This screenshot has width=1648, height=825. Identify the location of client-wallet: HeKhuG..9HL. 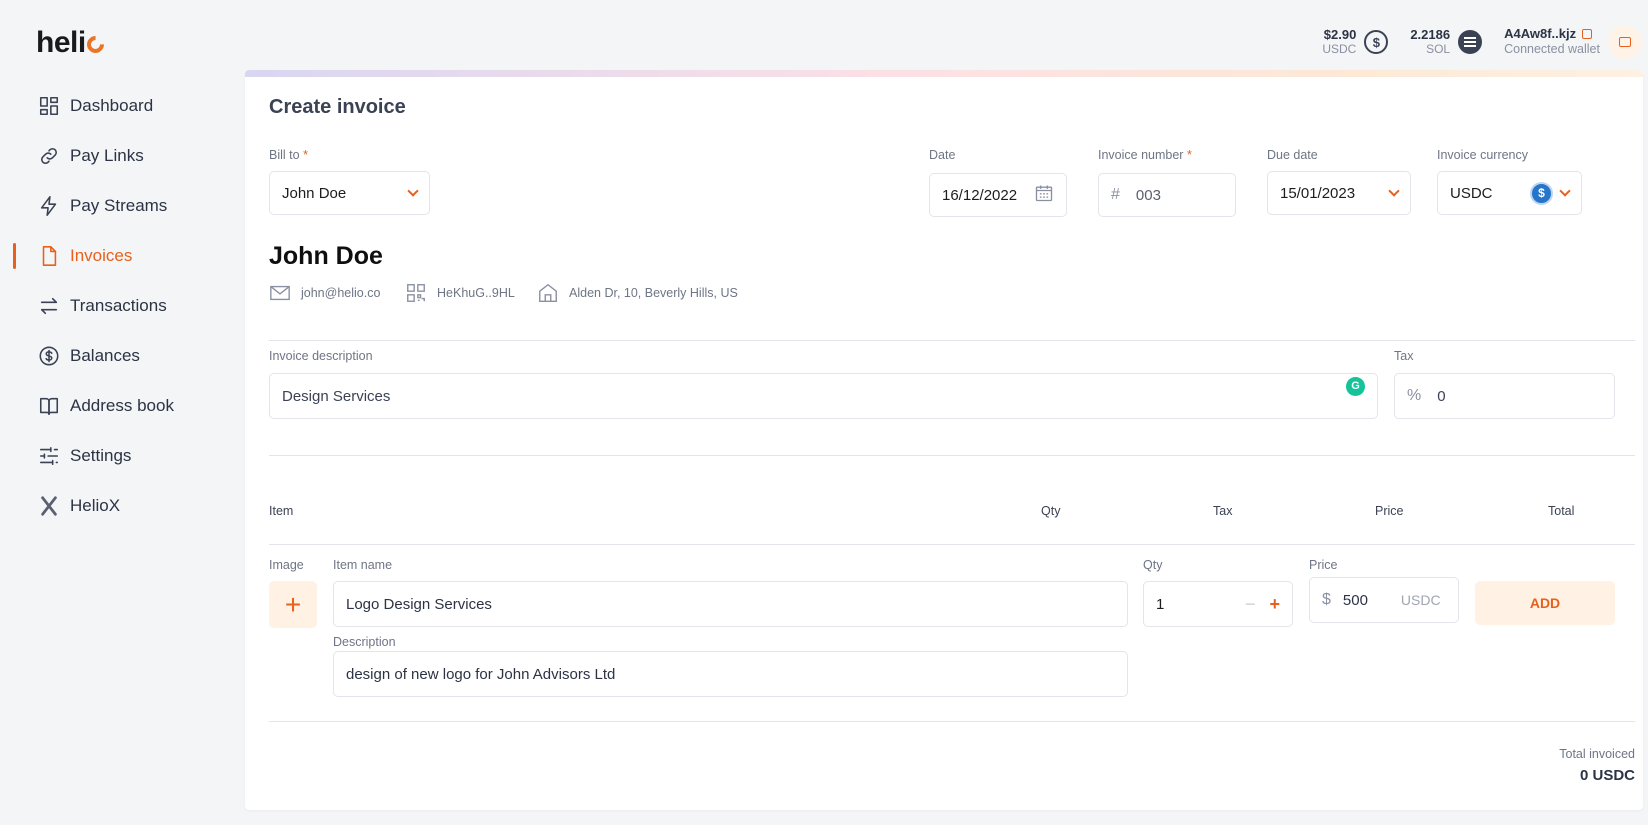
(460, 293).